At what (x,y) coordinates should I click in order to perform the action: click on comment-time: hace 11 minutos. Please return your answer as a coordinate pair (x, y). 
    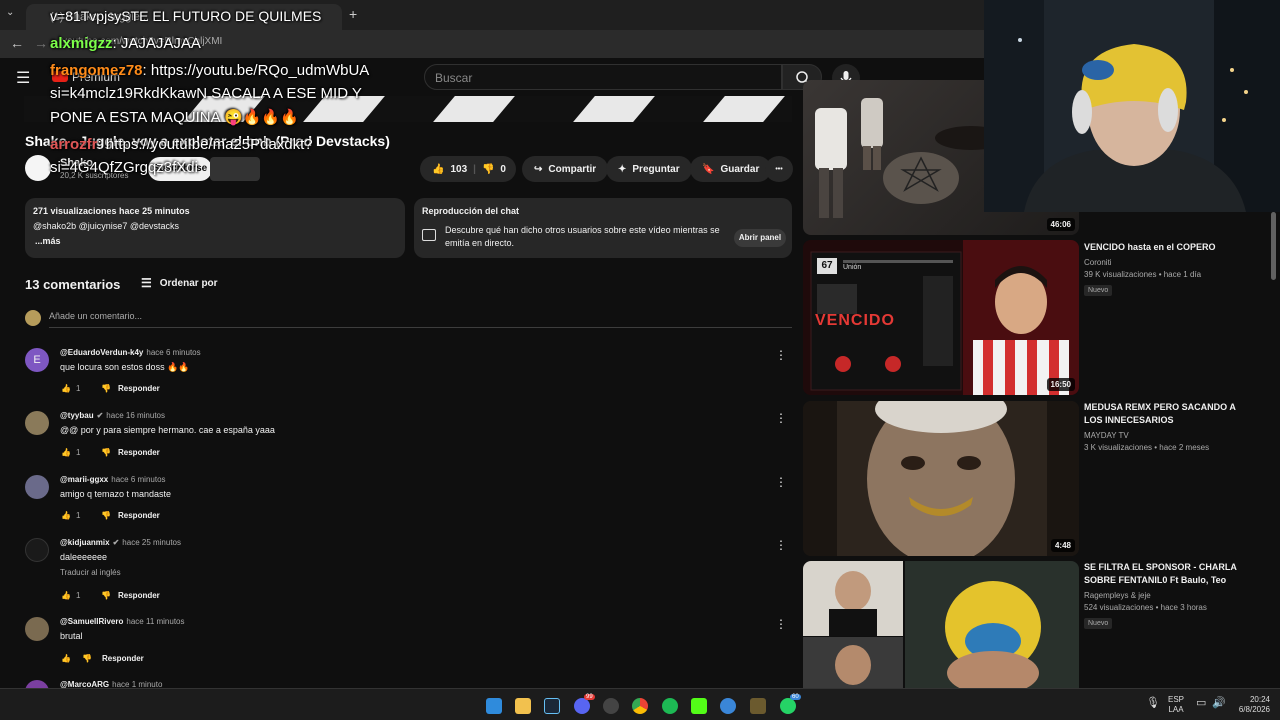
    Looking at the image, I should click on (155, 621).